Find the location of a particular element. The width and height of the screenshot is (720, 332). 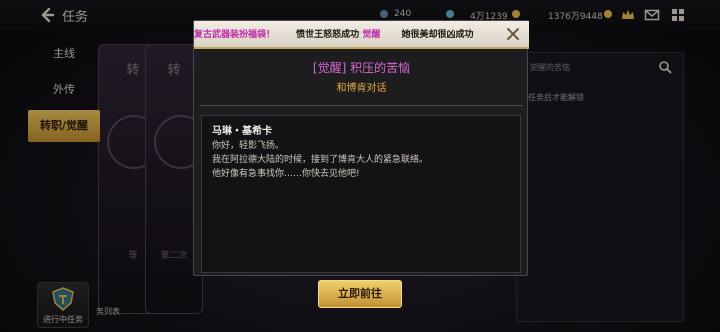

announcement-ticker: 复古武器装扮福袋！ 愤世王怒怒成功 觉醒 她很美却很凶成功 is located at coordinates (361, 35).